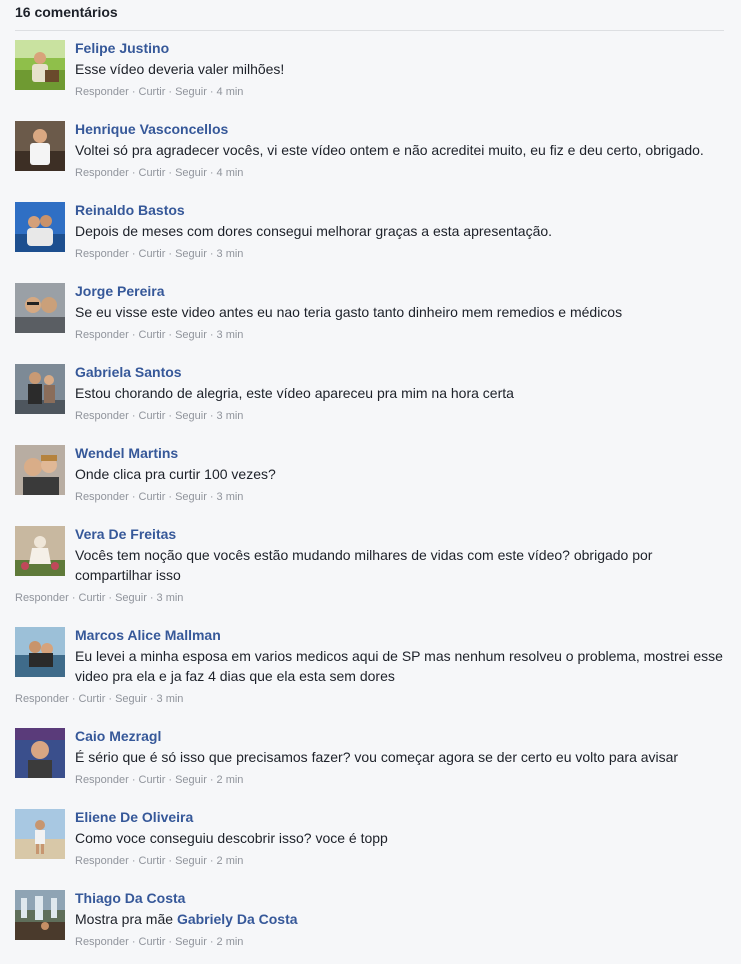 This screenshot has width=741, height=964. I want to click on comment-author: Vera De Freitas, so click(125, 534).